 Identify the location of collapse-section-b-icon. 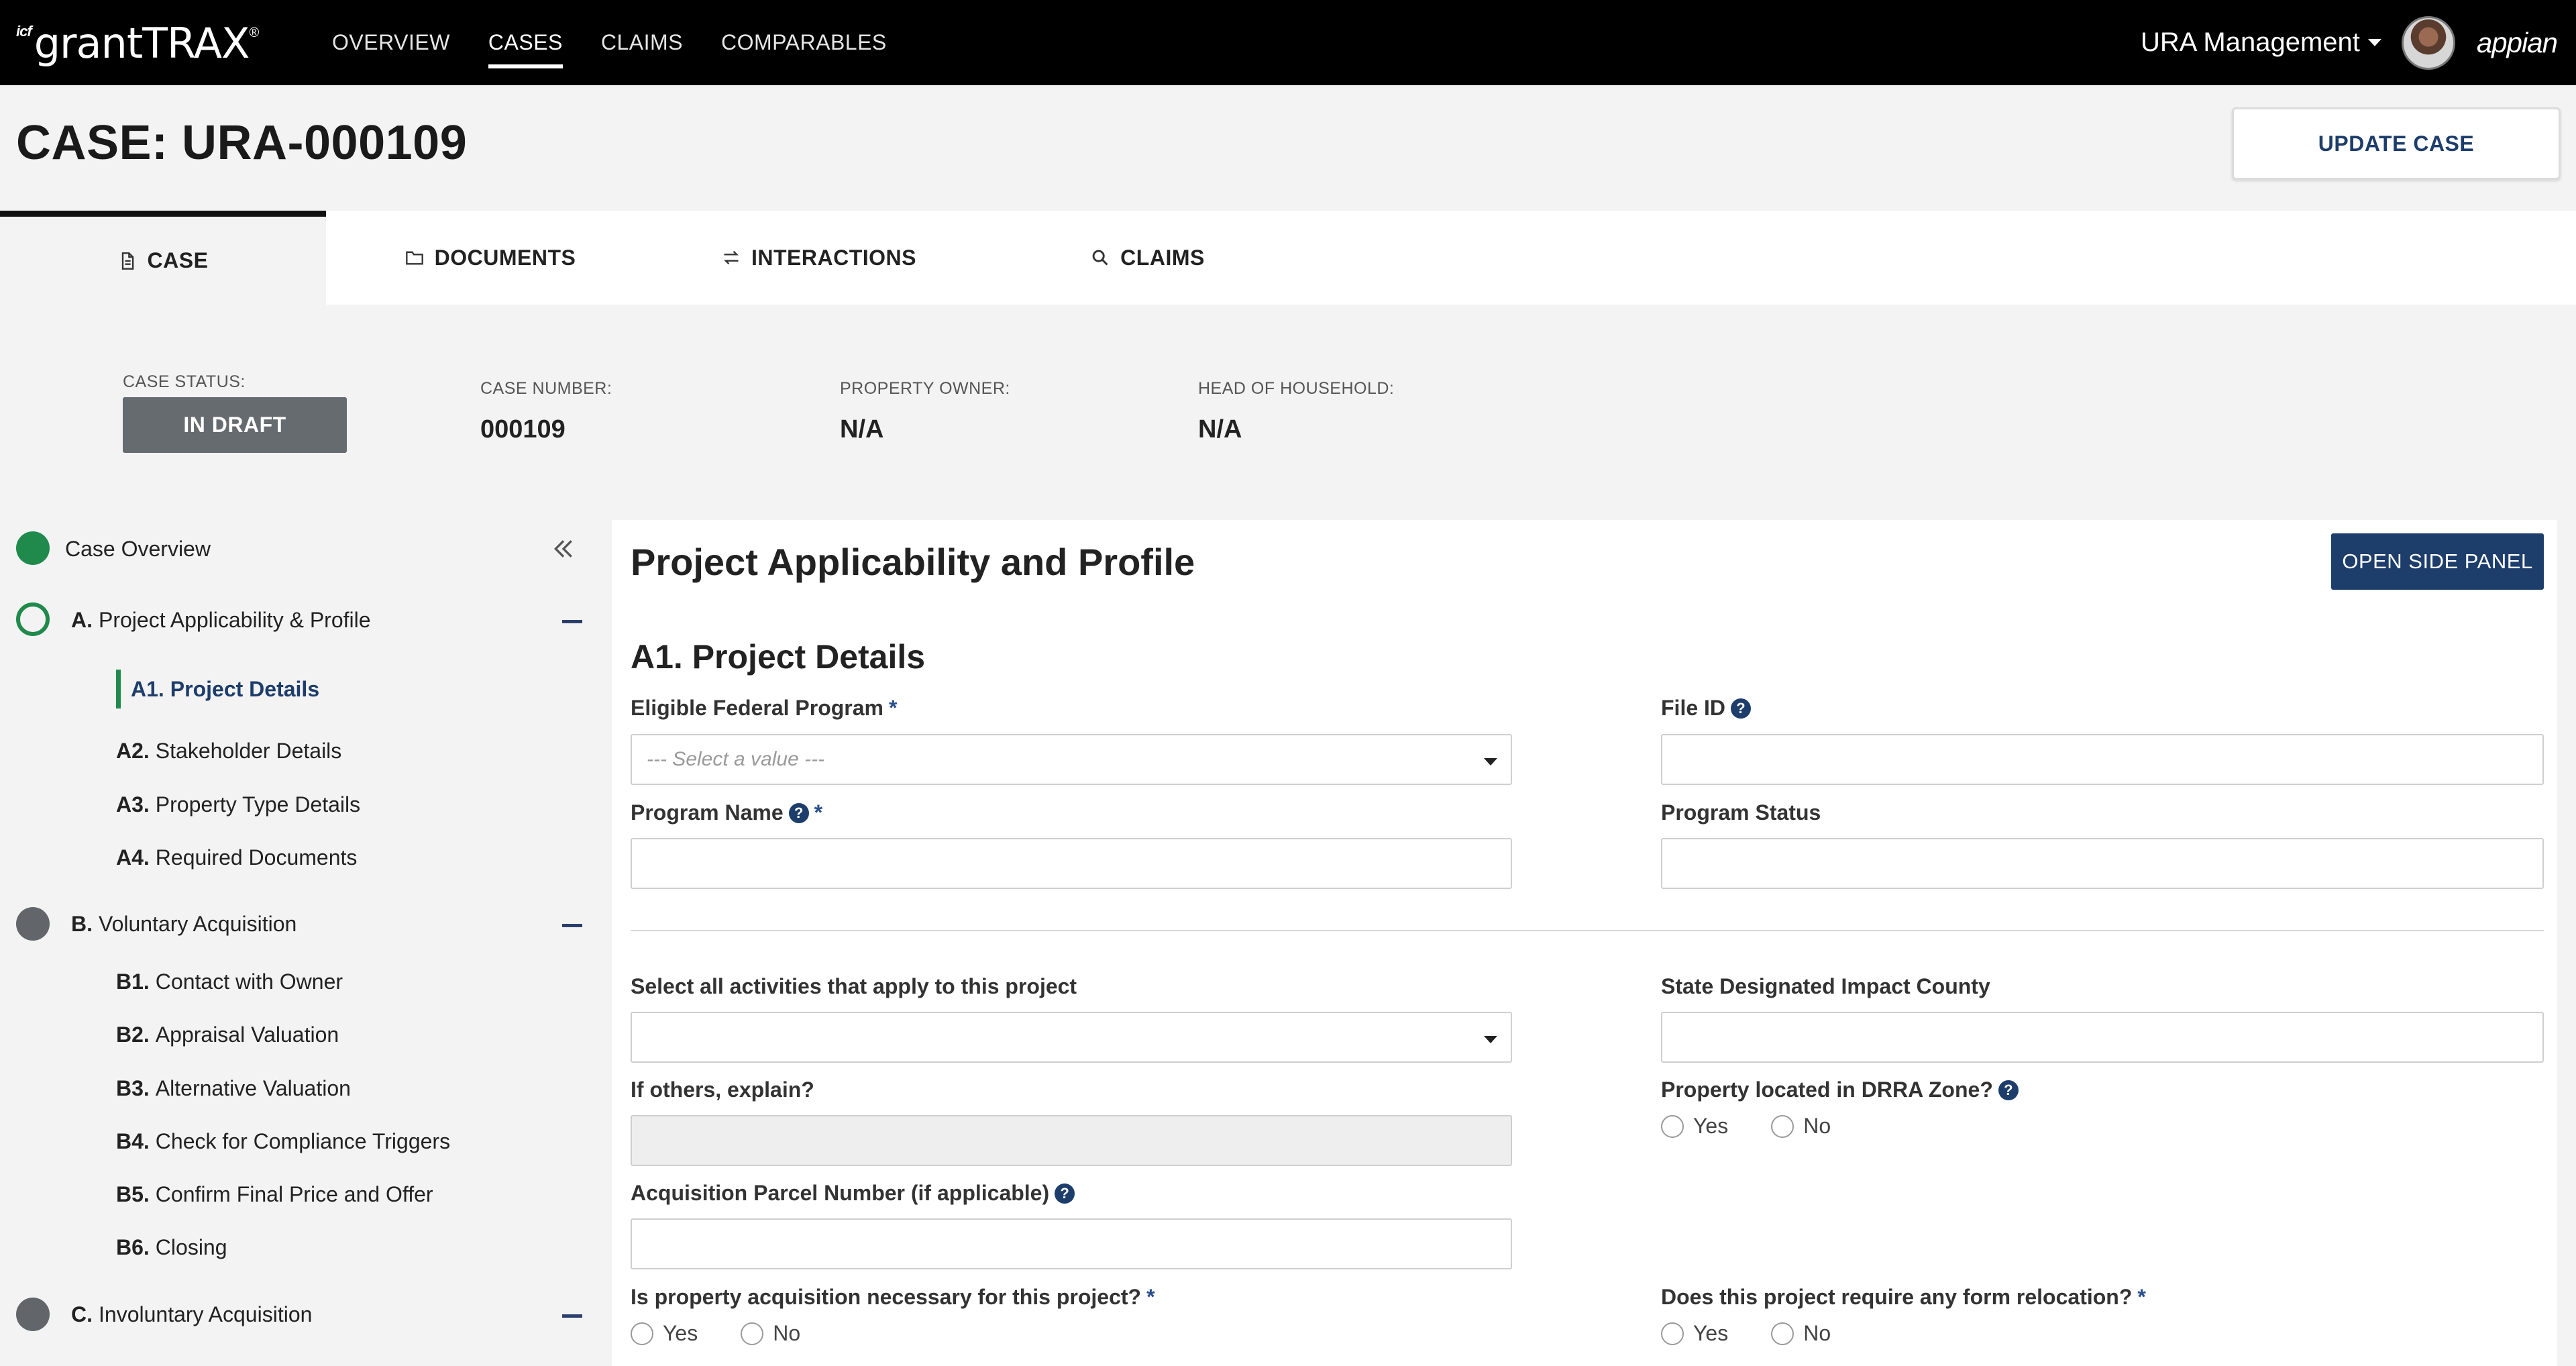
(572, 926).